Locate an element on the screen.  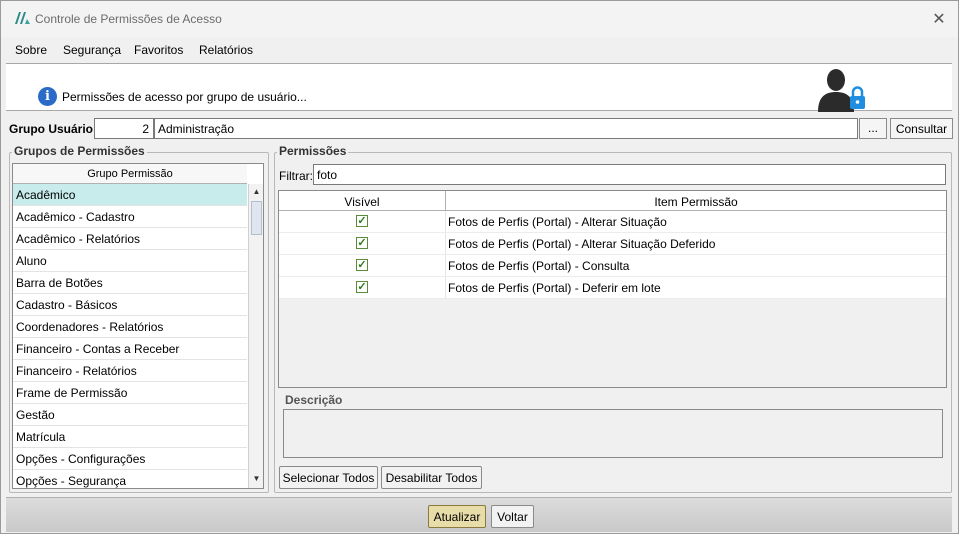
list-item: Frame de Permissão is located at coordinates (130, 393).